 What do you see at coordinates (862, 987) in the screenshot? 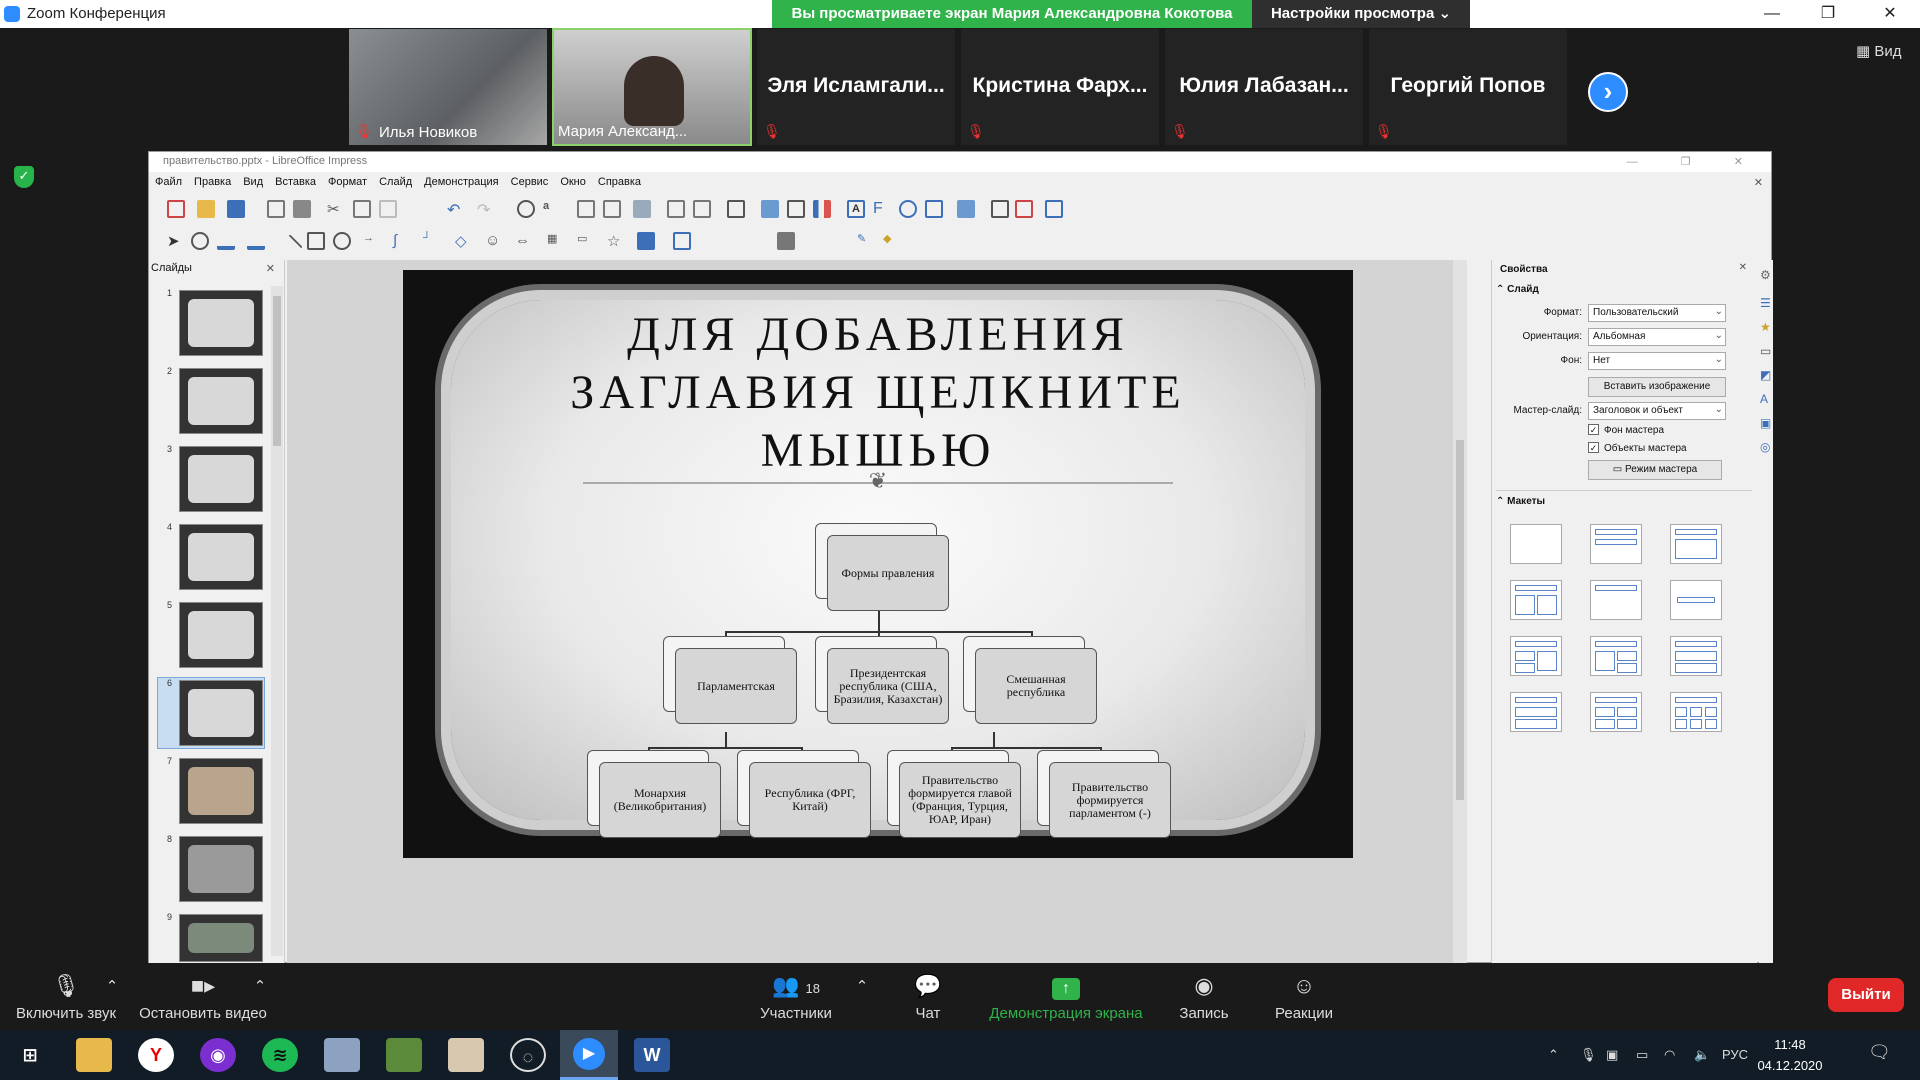
I see `participants-caret-icon: ⌃` at bounding box center [862, 987].